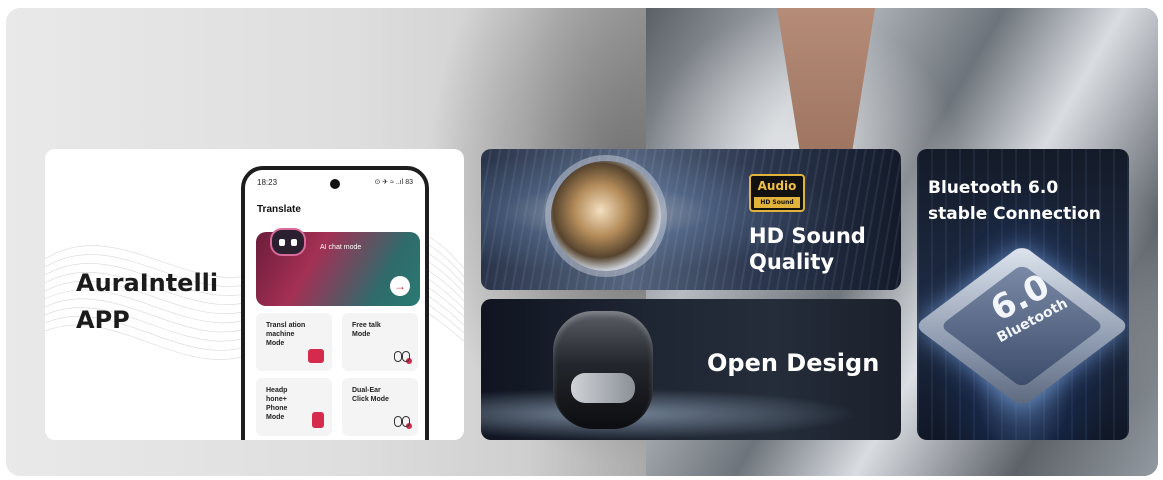 Image resolution: width=1163 pixels, height=480 pixels. What do you see at coordinates (147, 301) in the screenshot?
I see `app-title: AuraIntelli APP` at bounding box center [147, 301].